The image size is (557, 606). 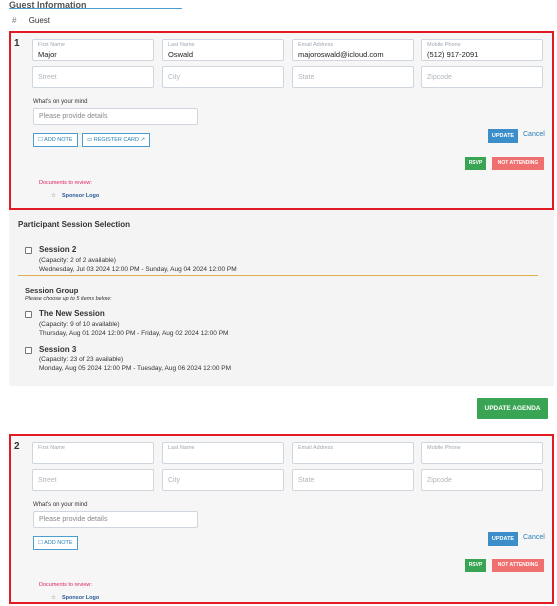 I want to click on register-card-button: ▭ REGISTER CARD ↗, so click(x=116, y=140).